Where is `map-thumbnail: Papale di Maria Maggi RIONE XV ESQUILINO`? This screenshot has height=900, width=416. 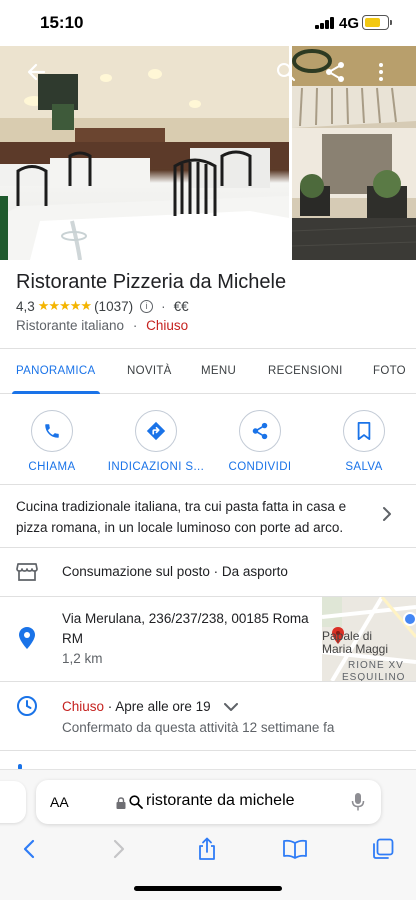 map-thumbnail: Papale di Maria Maggi RIONE XV ESQUILINO is located at coordinates (369, 639).